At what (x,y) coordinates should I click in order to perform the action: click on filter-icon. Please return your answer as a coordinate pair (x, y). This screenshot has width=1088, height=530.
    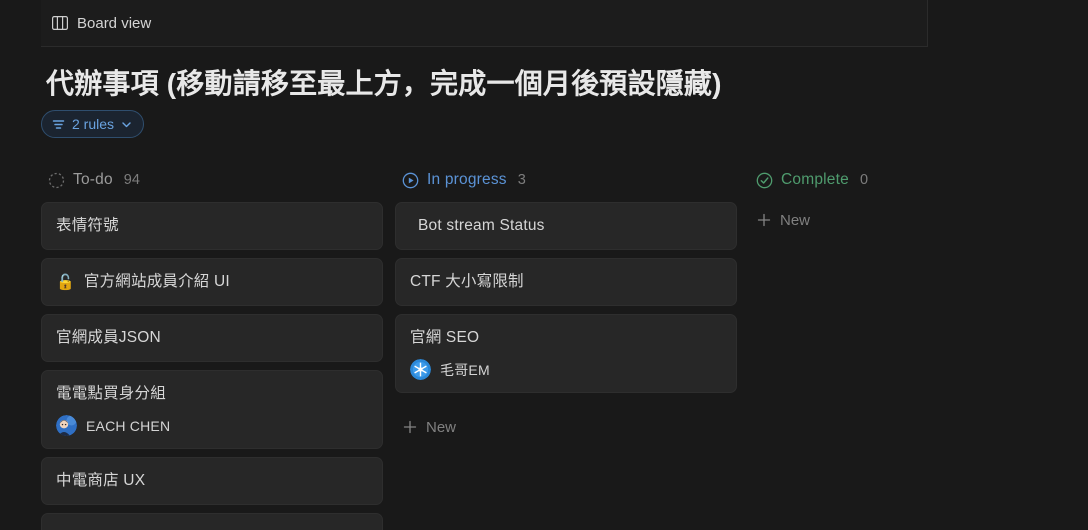
    Looking at the image, I should click on (58, 124).